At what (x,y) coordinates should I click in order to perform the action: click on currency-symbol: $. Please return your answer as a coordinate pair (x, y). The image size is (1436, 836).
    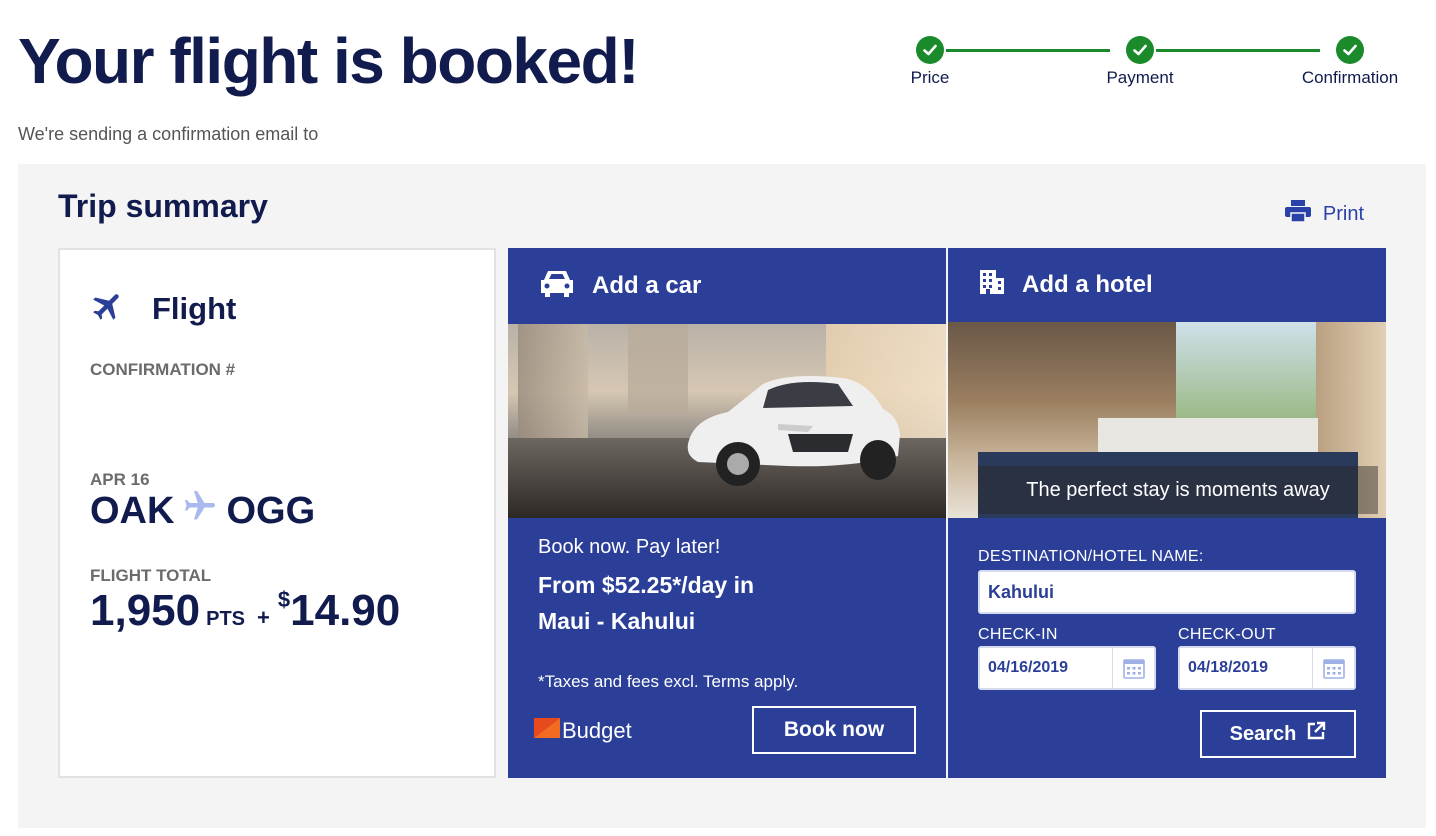
    Looking at the image, I should click on (284, 599).